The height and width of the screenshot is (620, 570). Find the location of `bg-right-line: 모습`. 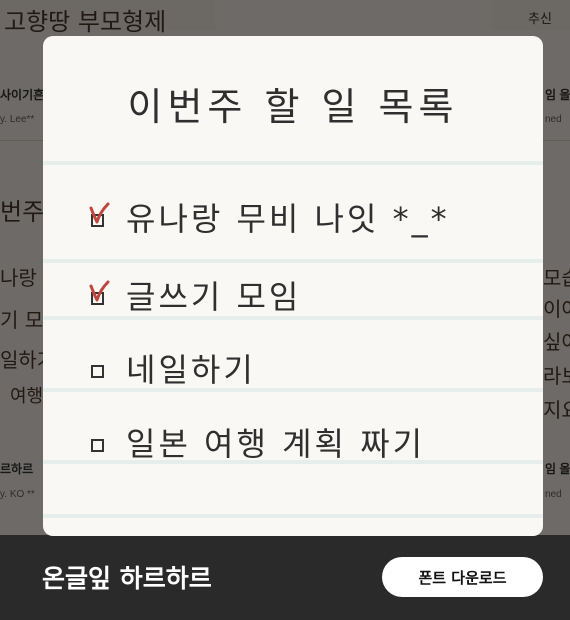

bg-right-line: 모습 is located at coordinates (556, 278).